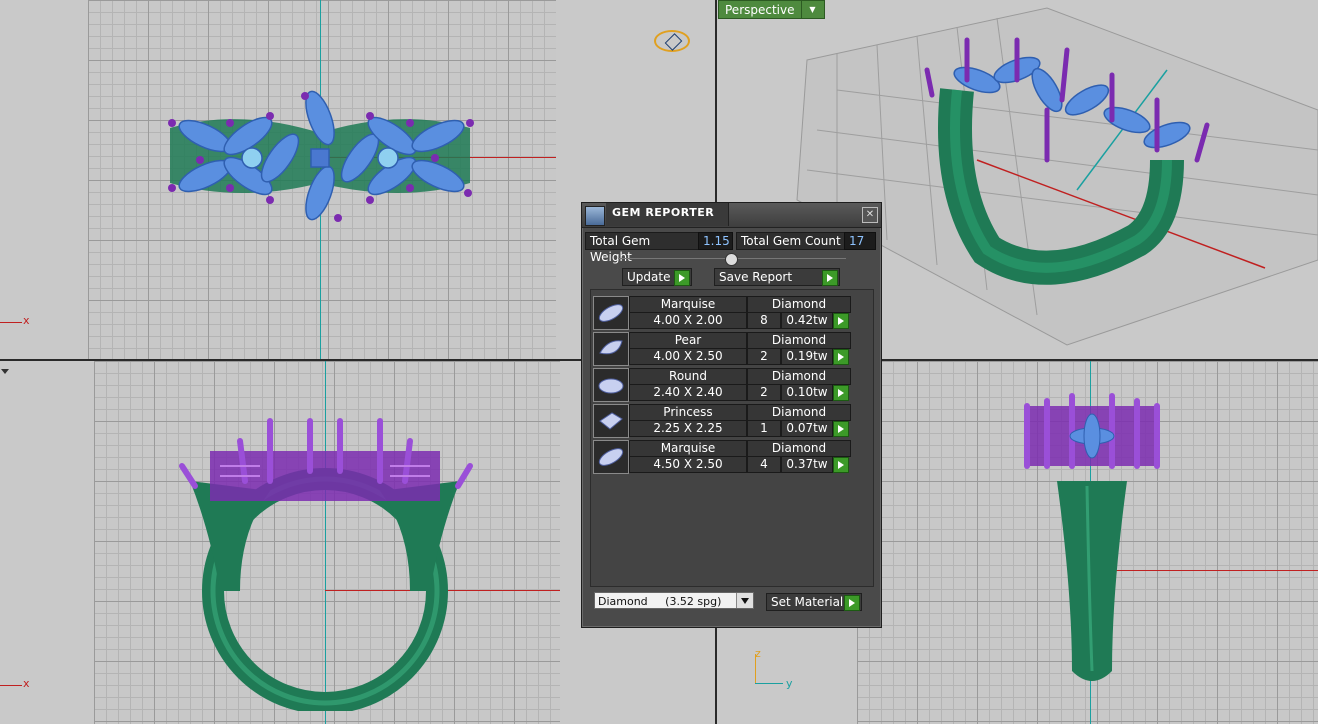  Describe the element at coordinates (807, 356) in the screenshot. I see `gem-weight: 0.19tw` at that location.